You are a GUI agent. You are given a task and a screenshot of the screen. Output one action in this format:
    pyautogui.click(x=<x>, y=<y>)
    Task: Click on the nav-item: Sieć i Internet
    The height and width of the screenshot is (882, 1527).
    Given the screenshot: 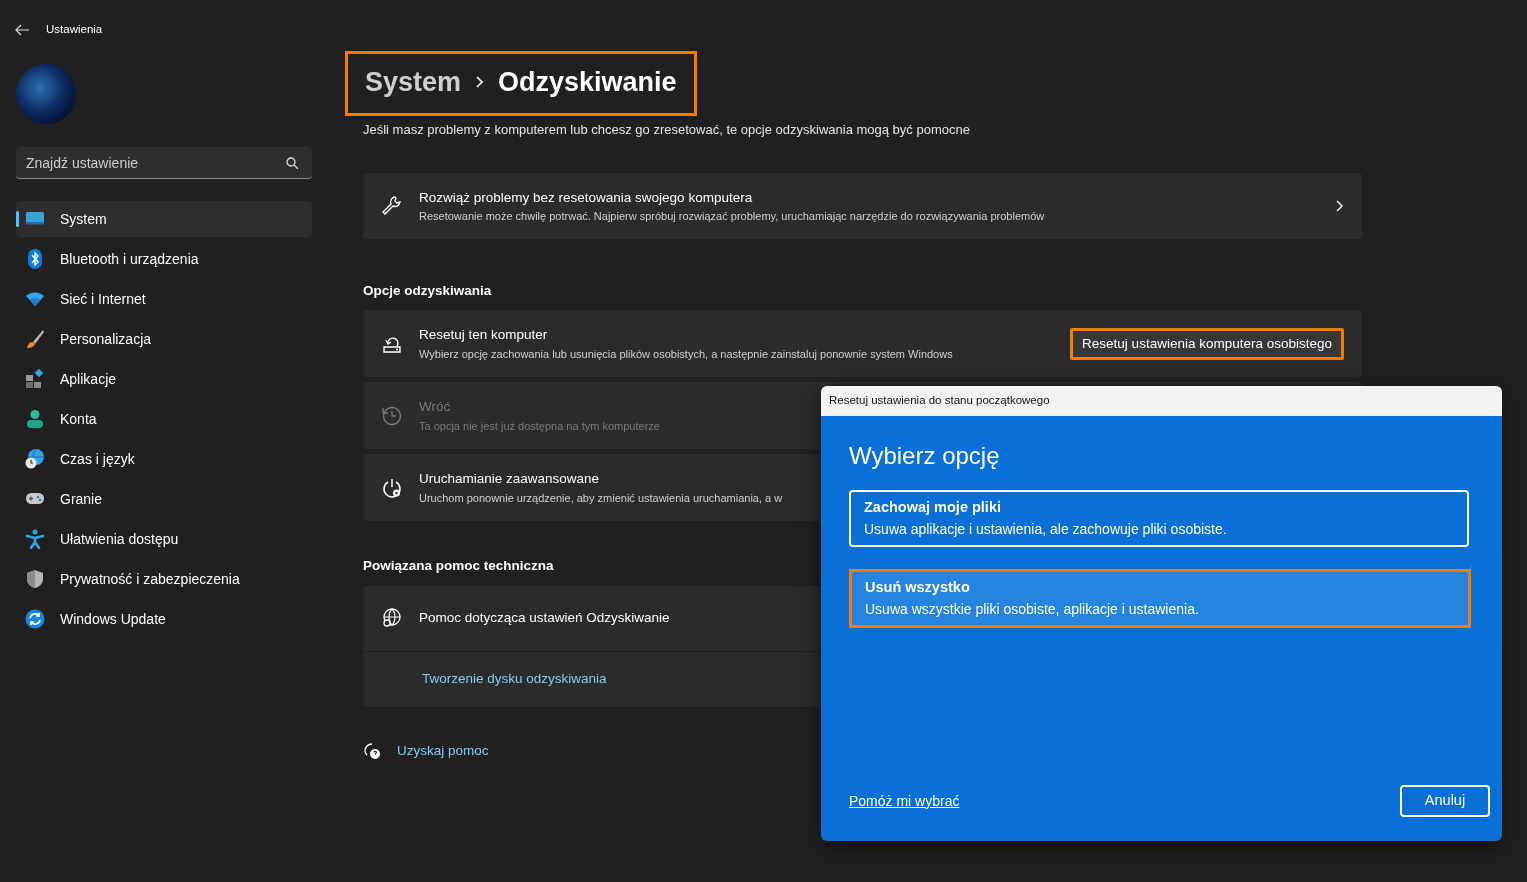 What is the action you would take?
    pyautogui.click(x=164, y=299)
    